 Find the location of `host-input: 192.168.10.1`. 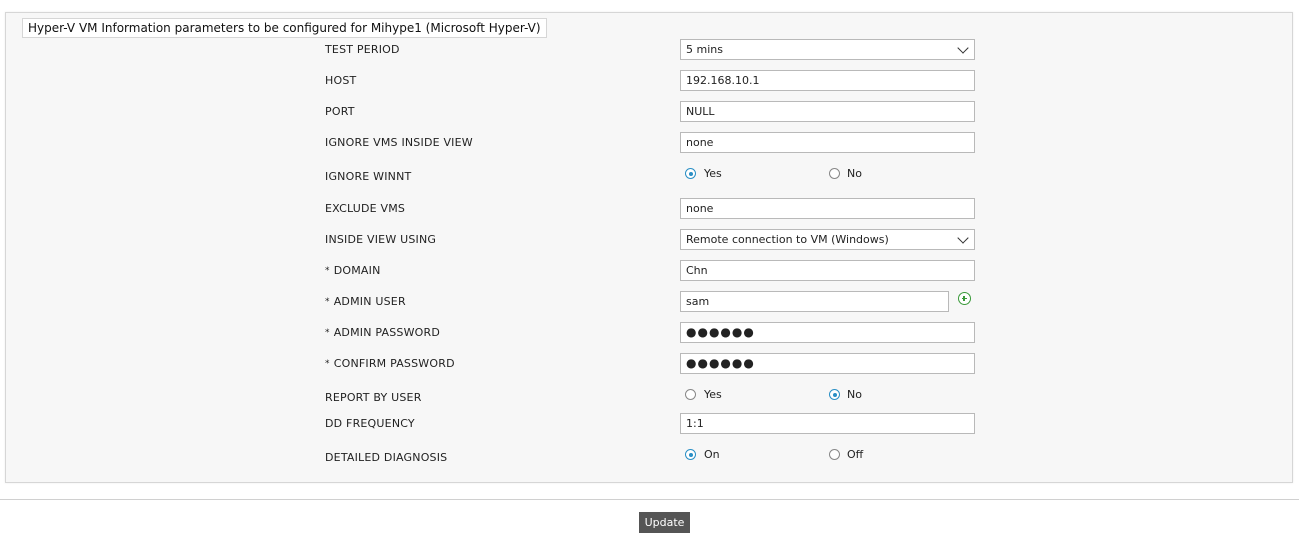

host-input: 192.168.10.1 is located at coordinates (827, 80).